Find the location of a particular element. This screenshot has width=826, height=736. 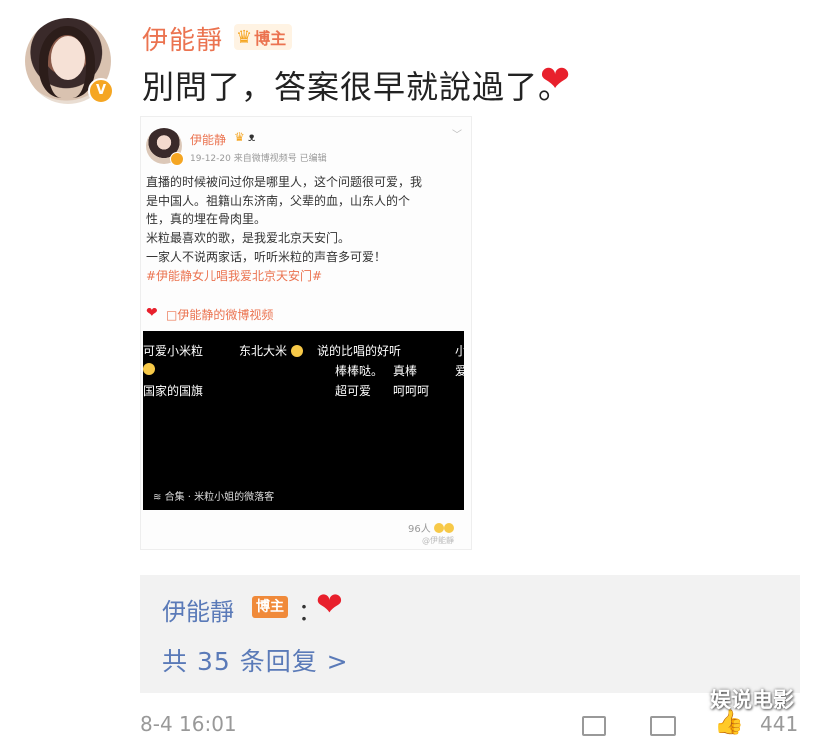

danmaku-text: 东北大米 is located at coordinates (263, 351).